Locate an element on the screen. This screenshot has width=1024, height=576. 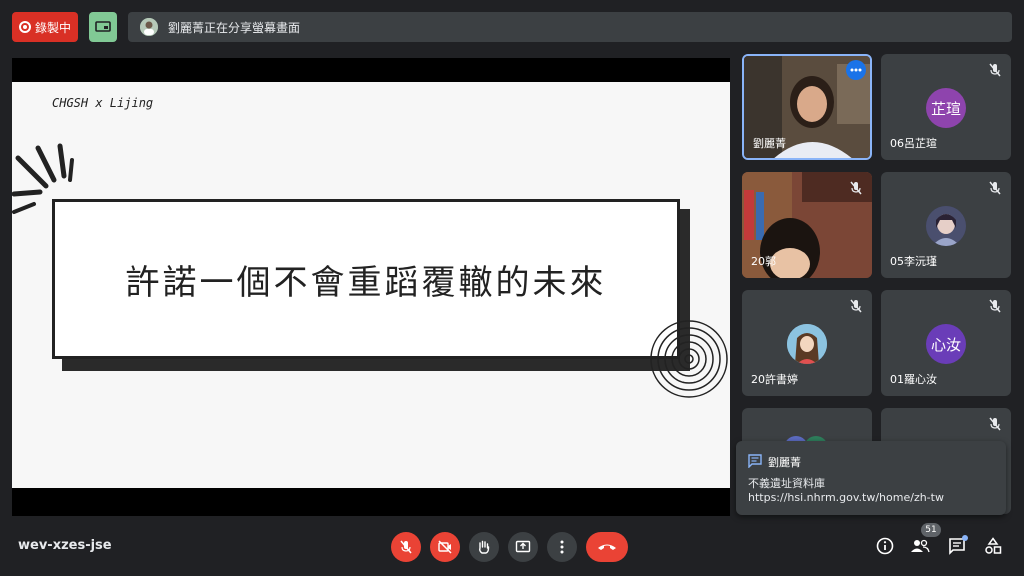
more-vert-icon is located at coordinates (562, 547).